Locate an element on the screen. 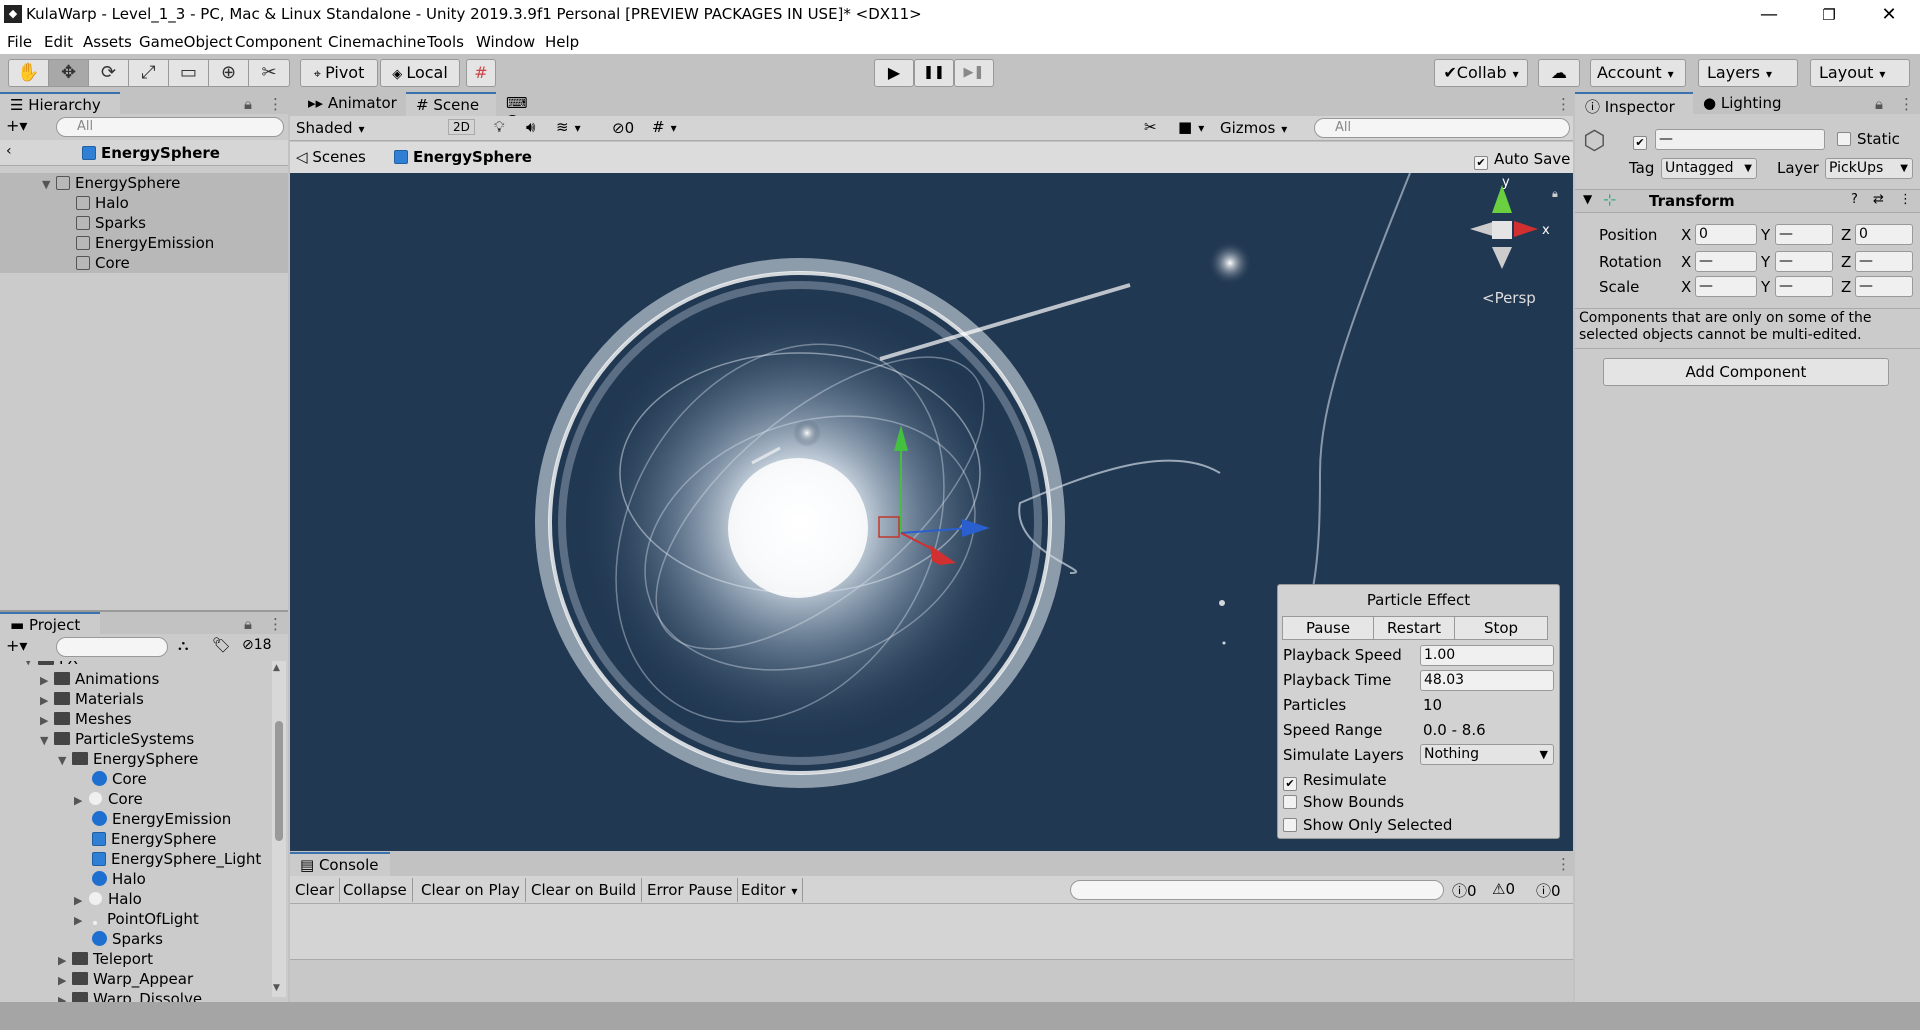 Image resolution: width=1920 pixels, height=1030 pixels. list-item: ▶ Core is located at coordinates (135, 799).